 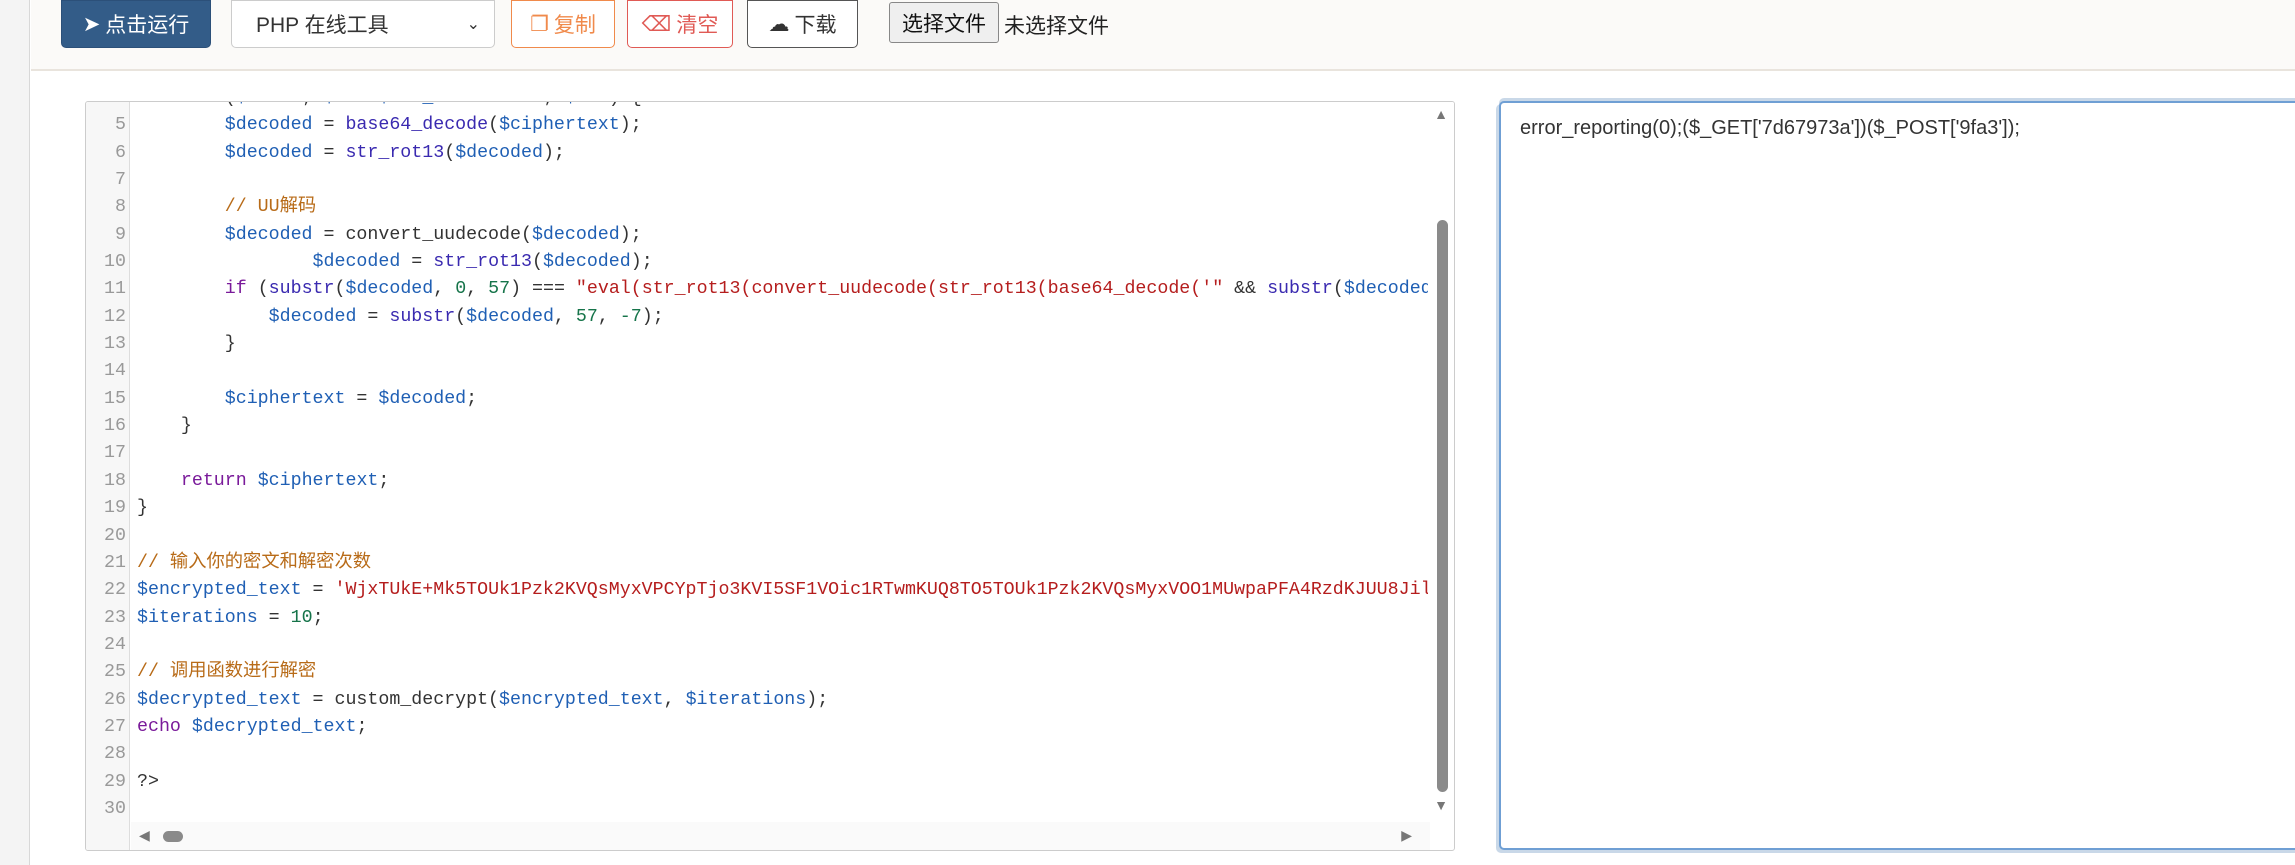 What do you see at coordinates (120, 125) in the screenshot?
I see `line-number: 5` at bounding box center [120, 125].